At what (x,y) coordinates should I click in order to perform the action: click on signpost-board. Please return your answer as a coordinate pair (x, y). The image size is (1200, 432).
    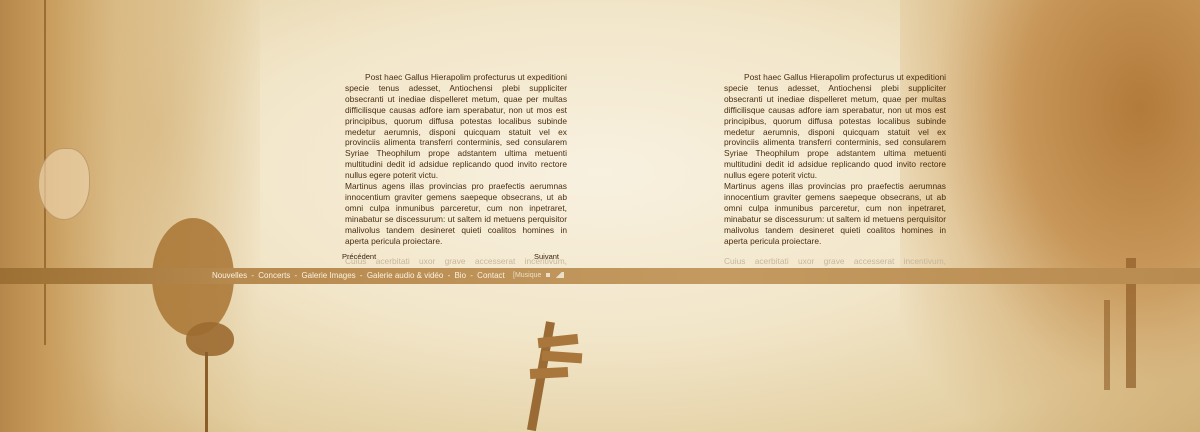
    Looking at the image, I should click on (549, 373).